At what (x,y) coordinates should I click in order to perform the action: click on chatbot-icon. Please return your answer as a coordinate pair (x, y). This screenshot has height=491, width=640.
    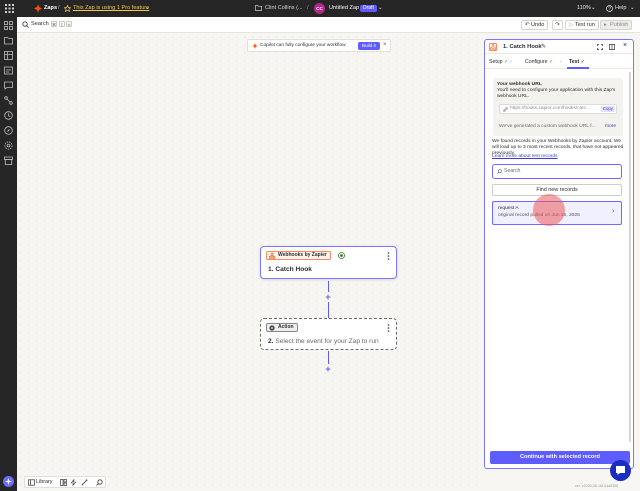
    Looking at the image, I should click on (8, 85).